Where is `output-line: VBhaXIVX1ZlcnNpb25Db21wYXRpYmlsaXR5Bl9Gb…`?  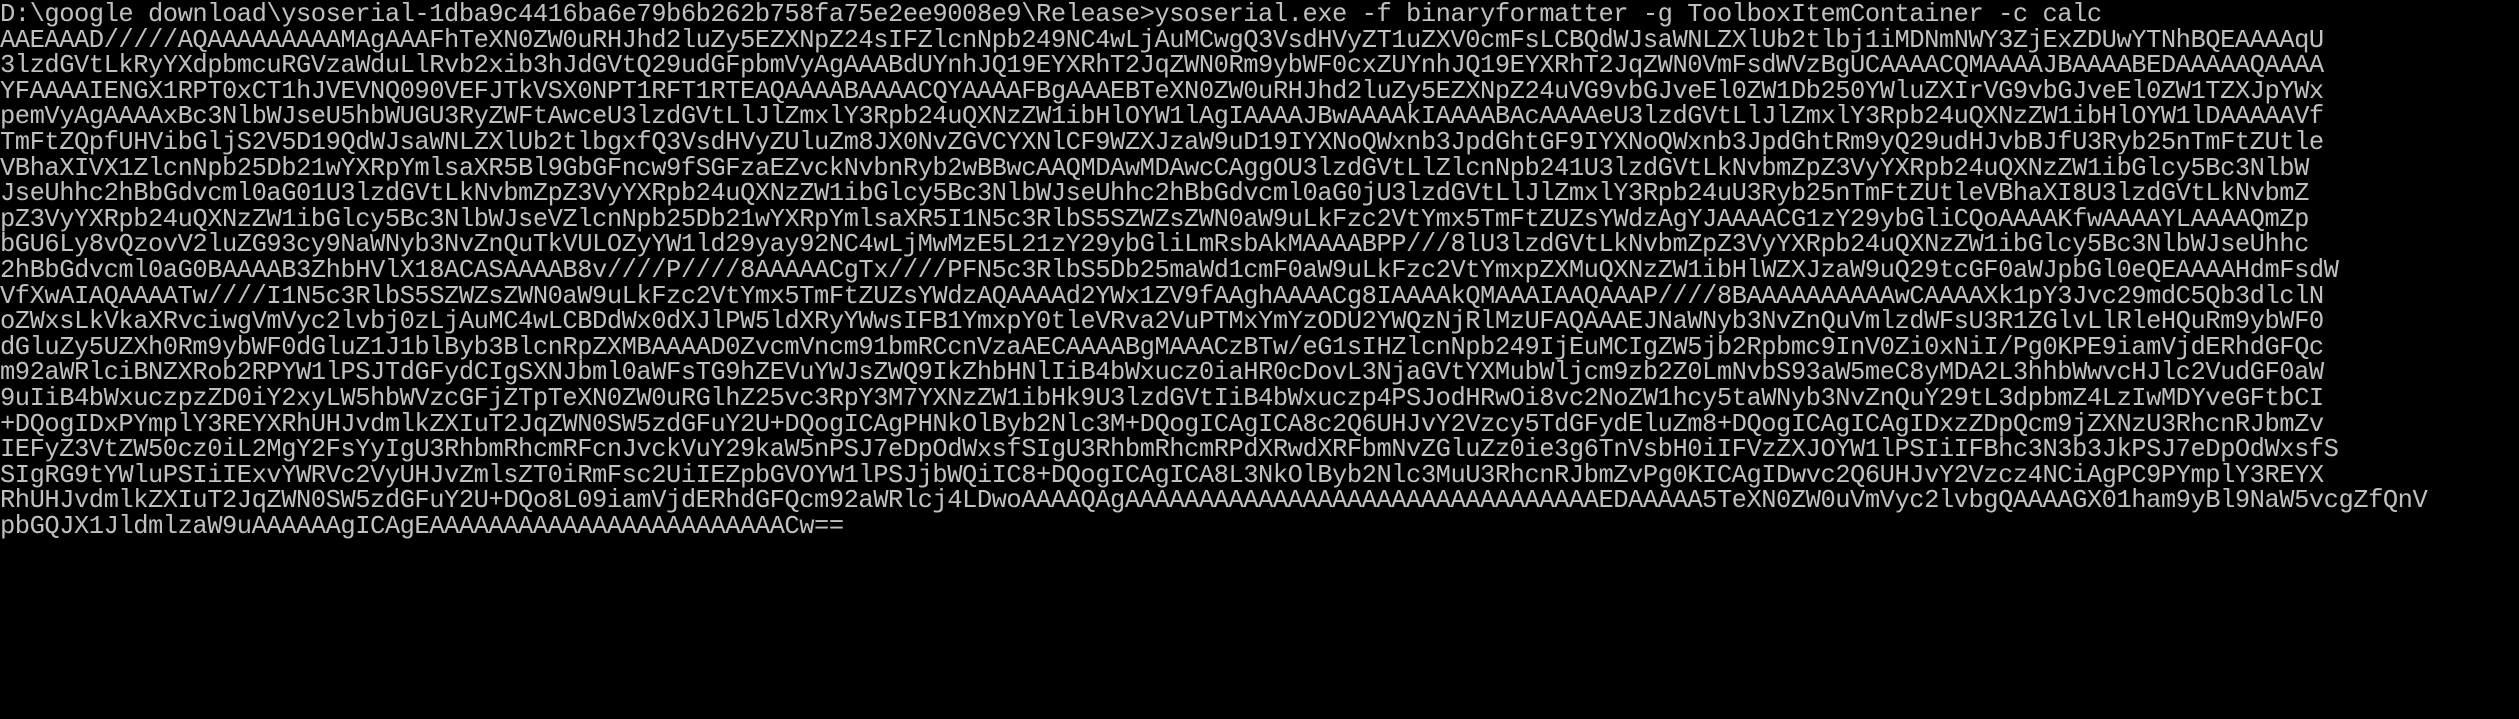
output-line: VBhaXIVX1ZlcnNpb25Db21wYXRpYmlsaXR5Bl9Gb… is located at coordinates (1154, 168).